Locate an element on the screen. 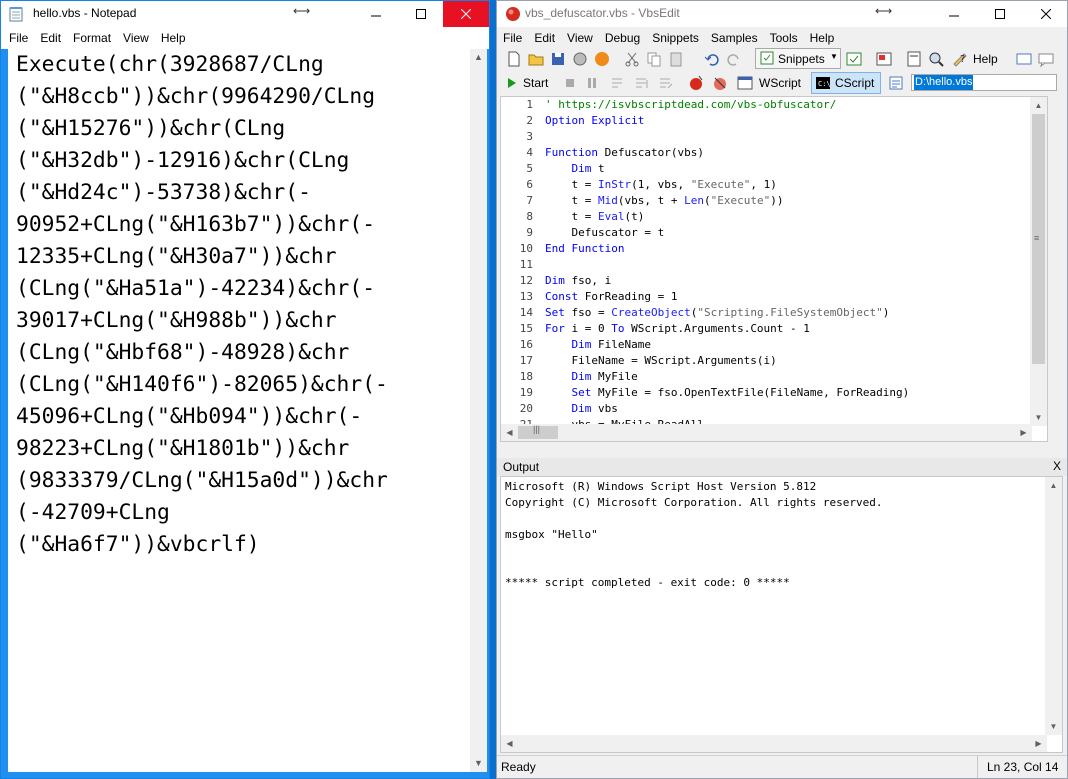 Image resolution: width=1068 pixels, height=779 pixels. open-folder-icon is located at coordinates (536, 59).